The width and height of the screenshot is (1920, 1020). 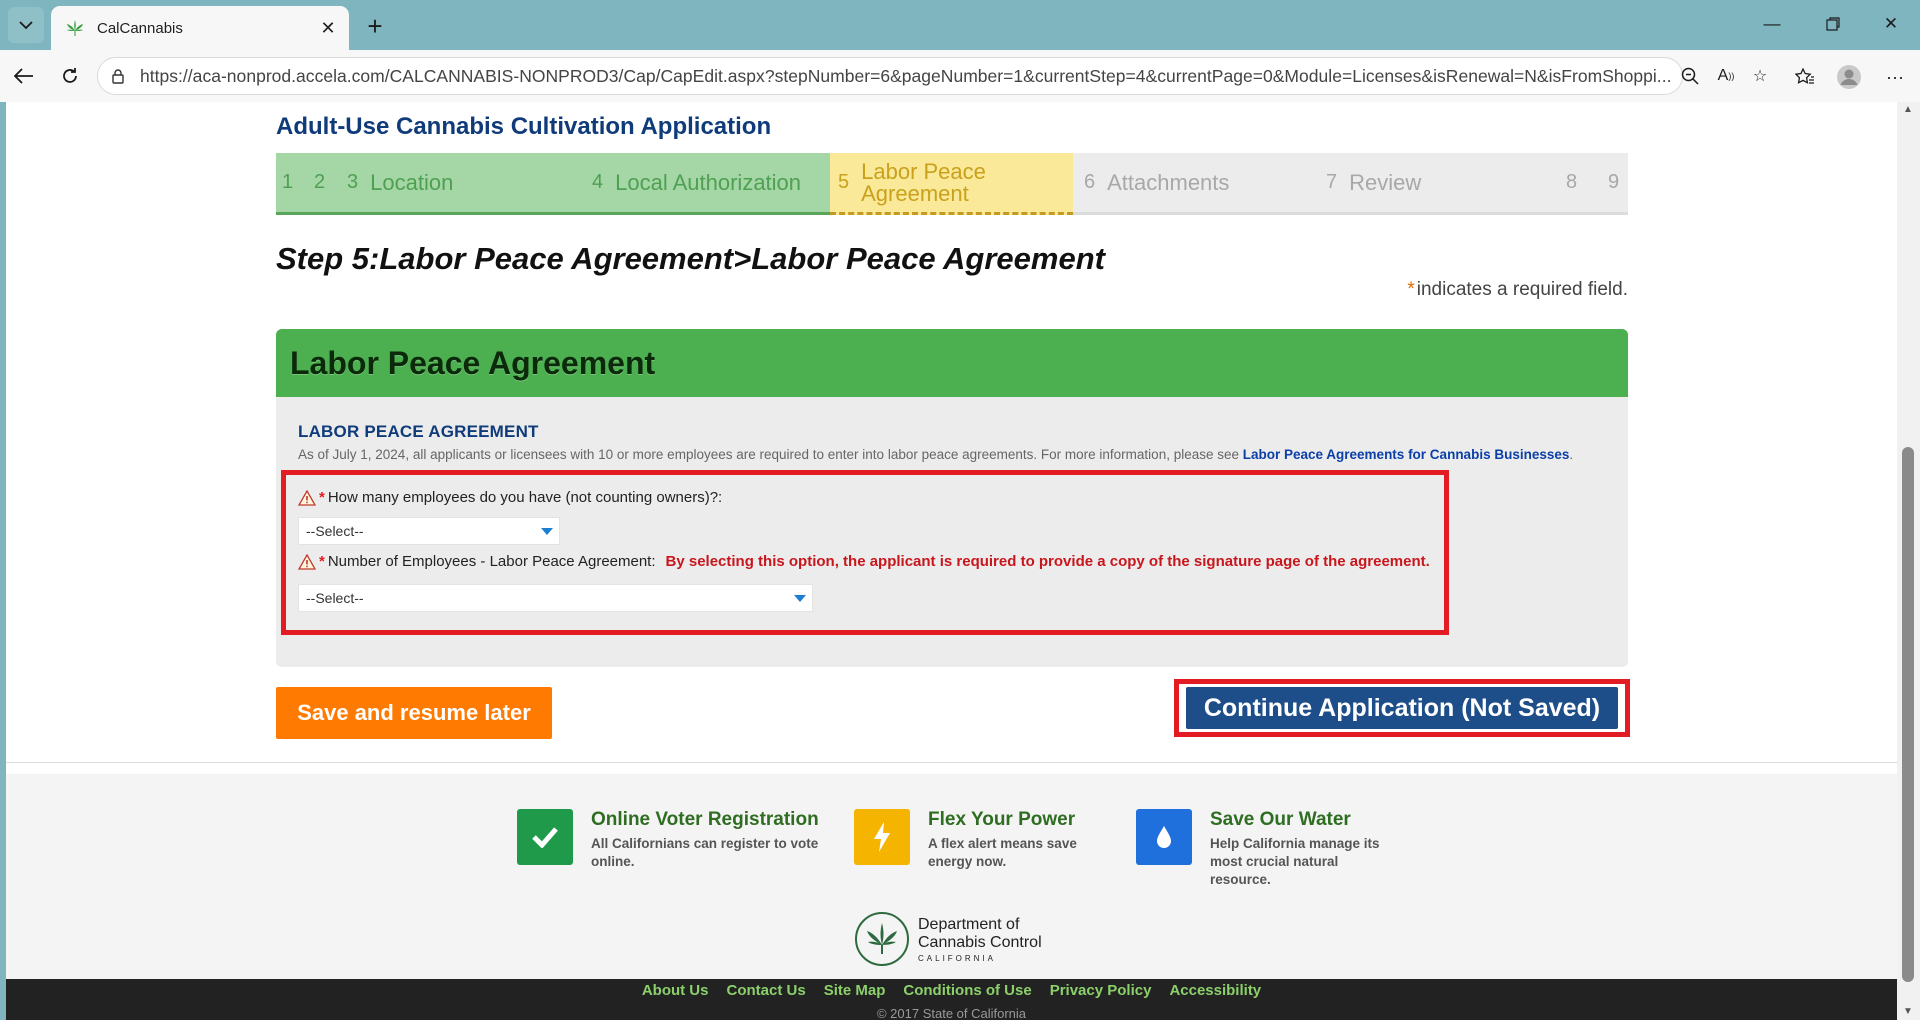 What do you see at coordinates (1517, 289) in the screenshot?
I see `required-field-note: * indicates a required field.` at bounding box center [1517, 289].